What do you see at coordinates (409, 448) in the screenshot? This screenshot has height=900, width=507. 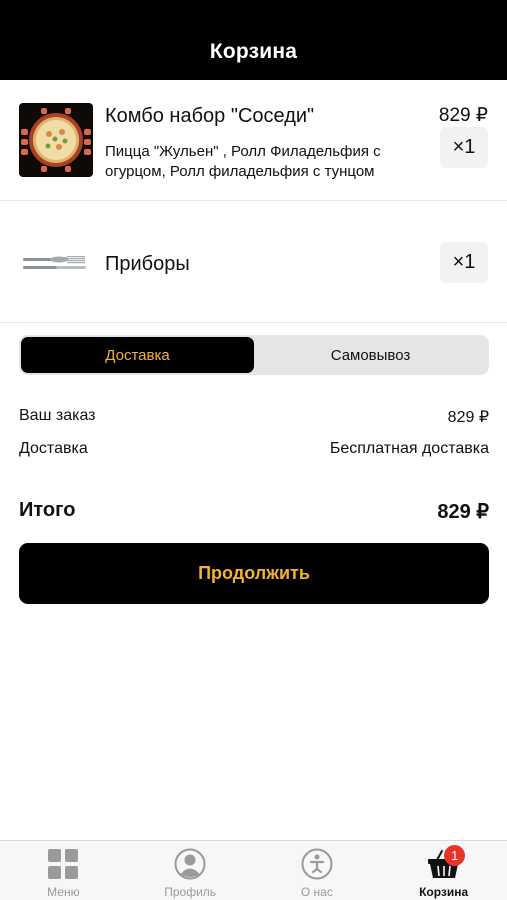 I see `delivery-value: Бесплатная доставка` at bounding box center [409, 448].